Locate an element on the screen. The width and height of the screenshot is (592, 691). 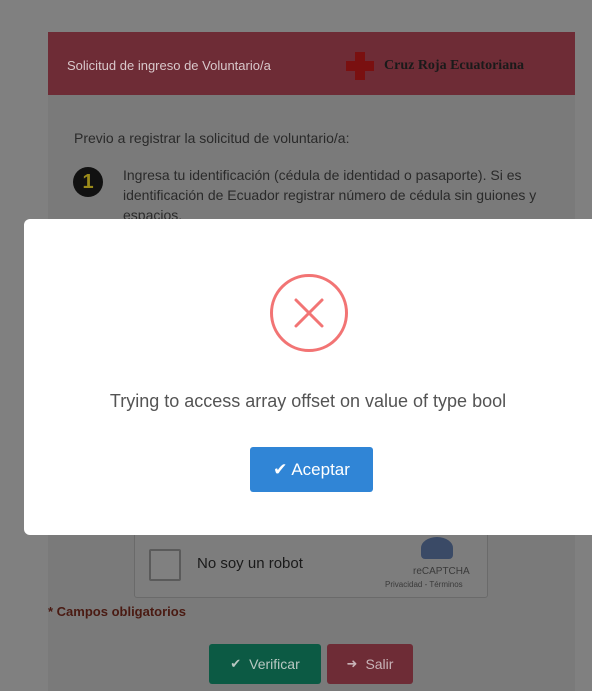
recaptcha-name: reCAPTCHA is located at coordinates (441, 571).